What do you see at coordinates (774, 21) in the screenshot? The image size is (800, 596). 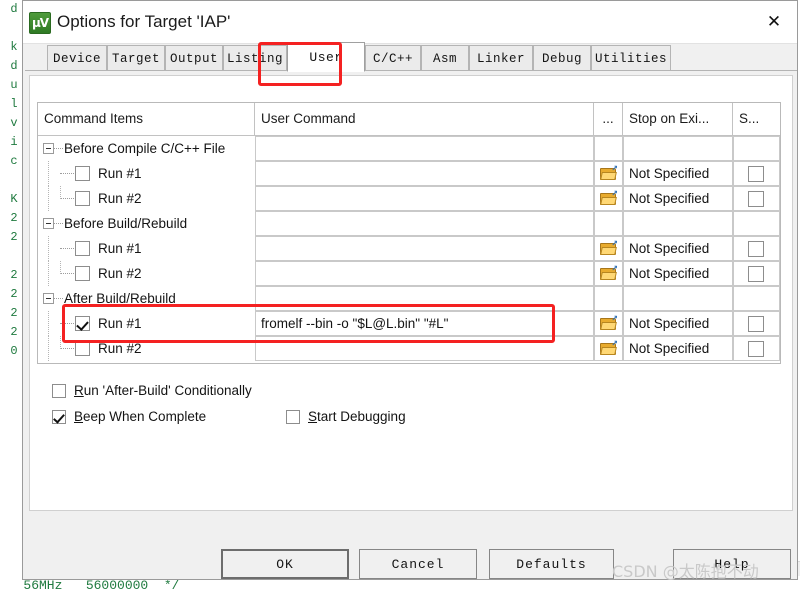 I see `close-icon: ✕` at bounding box center [774, 21].